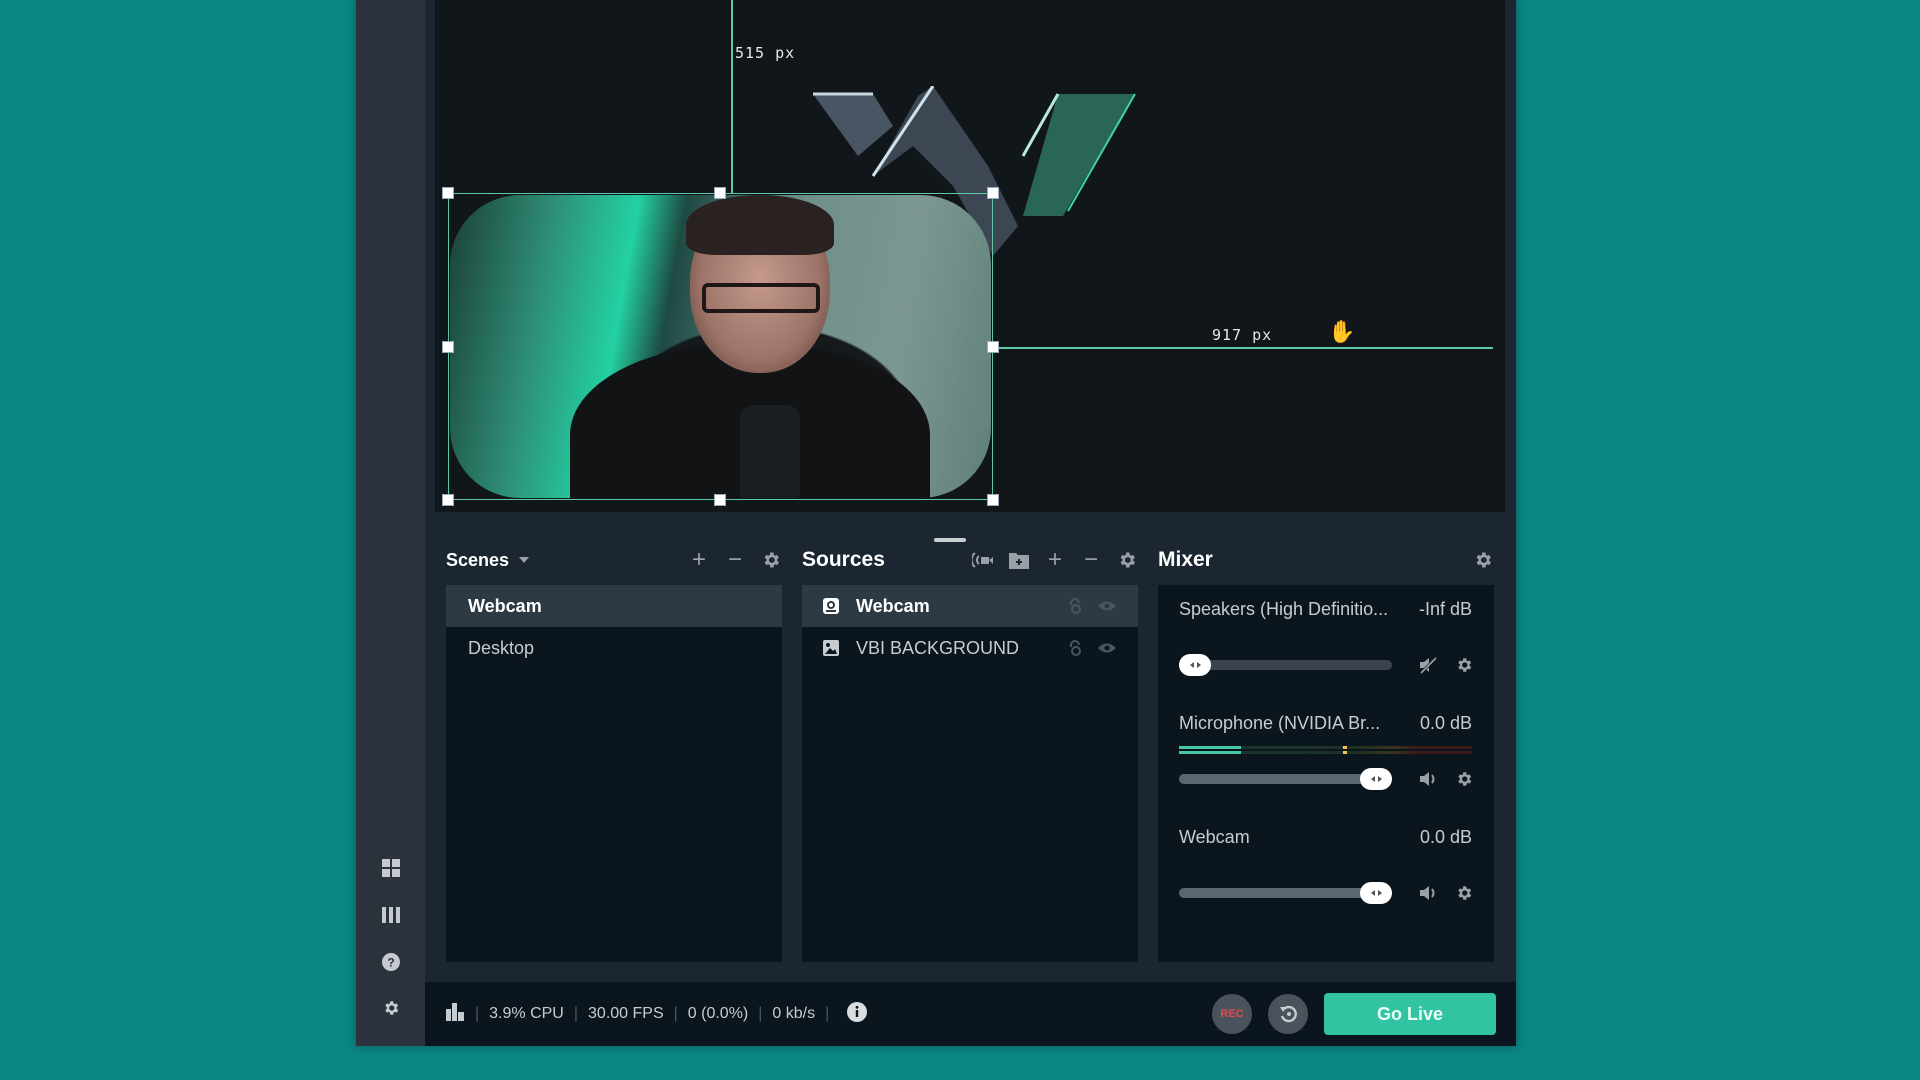  Describe the element at coordinates (718, 1013) in the screenshot. I see `dropped-frames: 0 (0.0%)` at that location.